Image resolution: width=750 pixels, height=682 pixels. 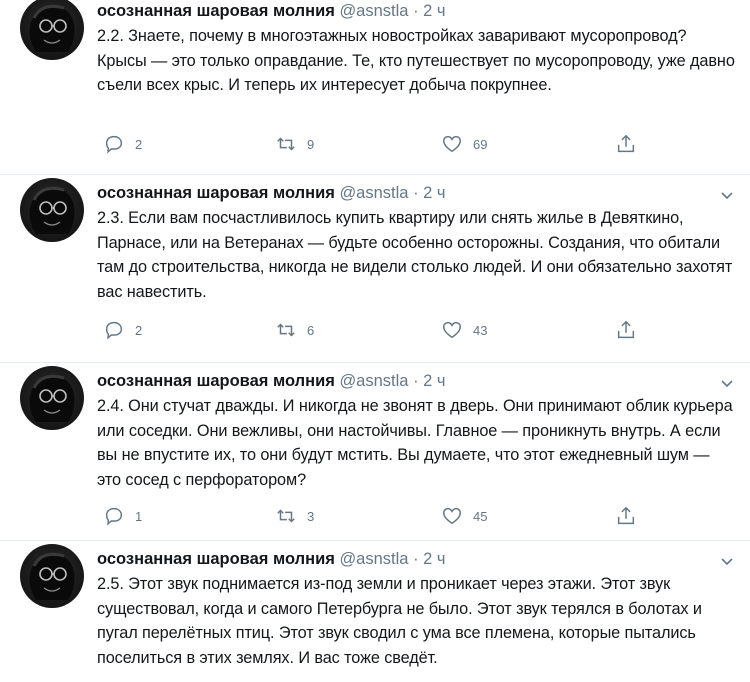 What do you see at coordinates (480, 516) in the screenshot?
I see `like-count: 45` at bounding box center [480, 516].